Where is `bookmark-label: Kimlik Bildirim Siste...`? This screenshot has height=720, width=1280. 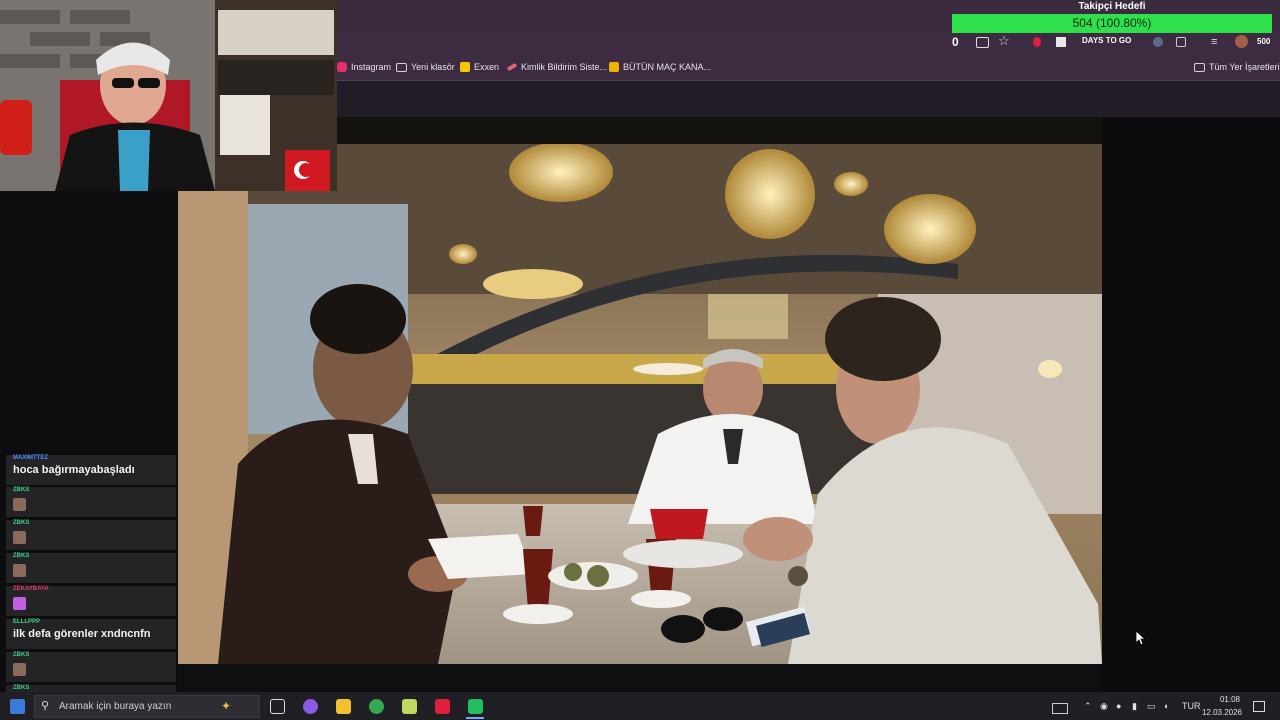 bookmark-label: Kimlik Bildirim Siste... is located at coordinates (564, 67).